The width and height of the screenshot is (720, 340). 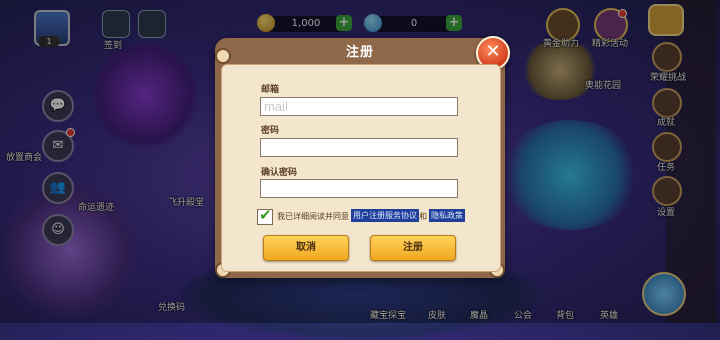 I want to click on confirm-password-label: 确认密码, so click(x=279, y=173).